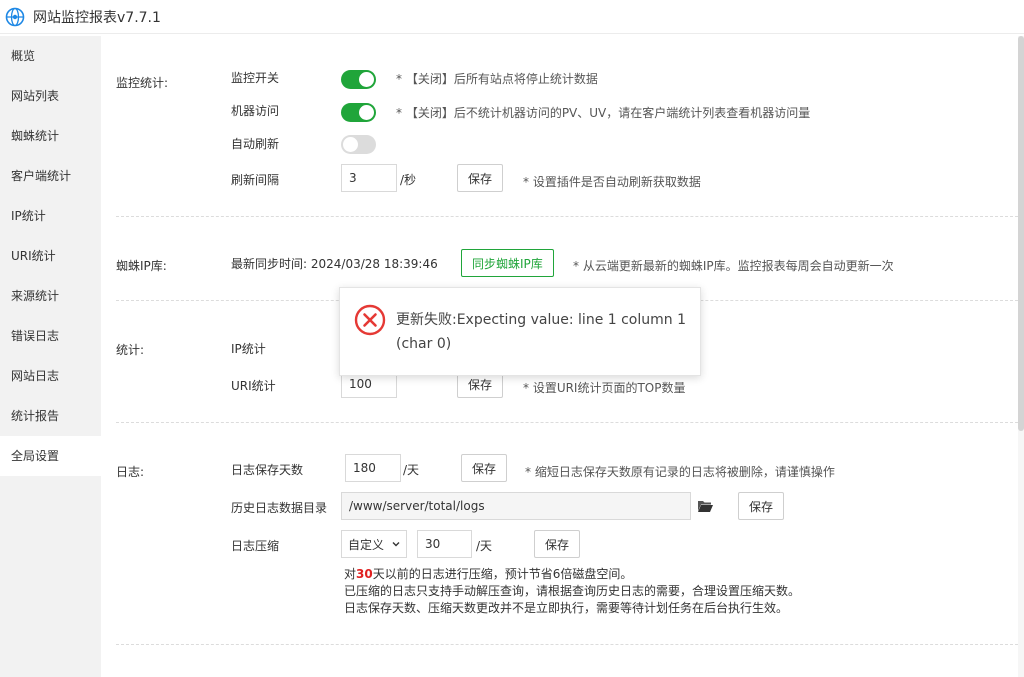 This screenshot has width=1024, height=677. I want to click on auto-refresh-label: 自动刷新, so click(255, 144).